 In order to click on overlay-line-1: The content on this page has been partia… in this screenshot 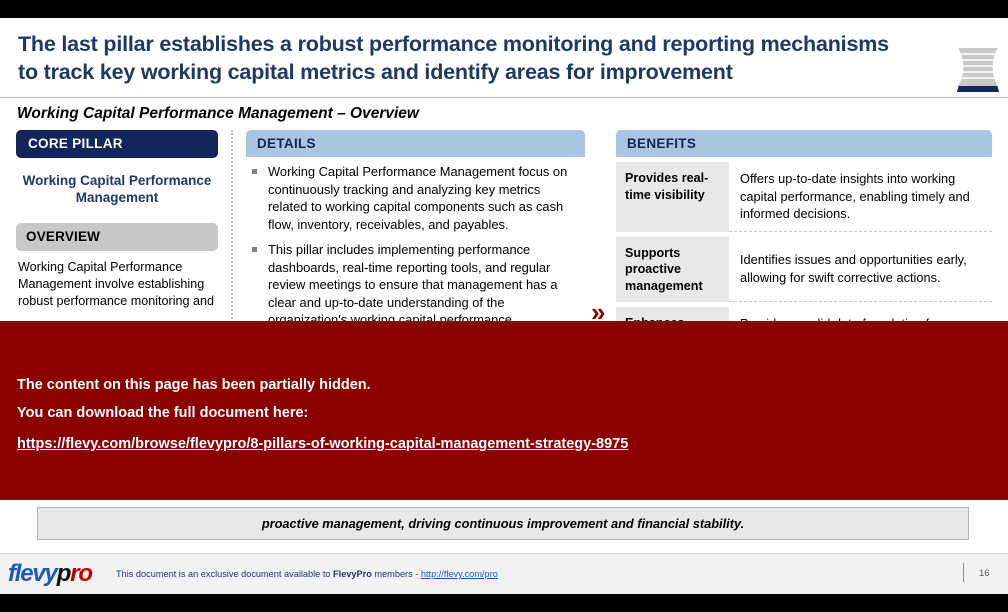, I will do `click(194, 385)`.